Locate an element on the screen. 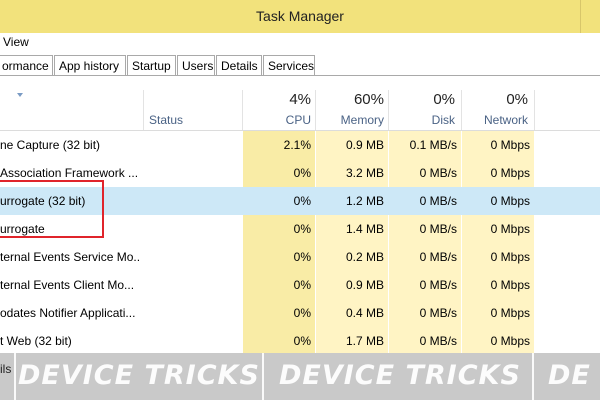 Image resolution: width=600 pixels, height=400 pixels. tab-details: Details is located at coordinates (239, 65).